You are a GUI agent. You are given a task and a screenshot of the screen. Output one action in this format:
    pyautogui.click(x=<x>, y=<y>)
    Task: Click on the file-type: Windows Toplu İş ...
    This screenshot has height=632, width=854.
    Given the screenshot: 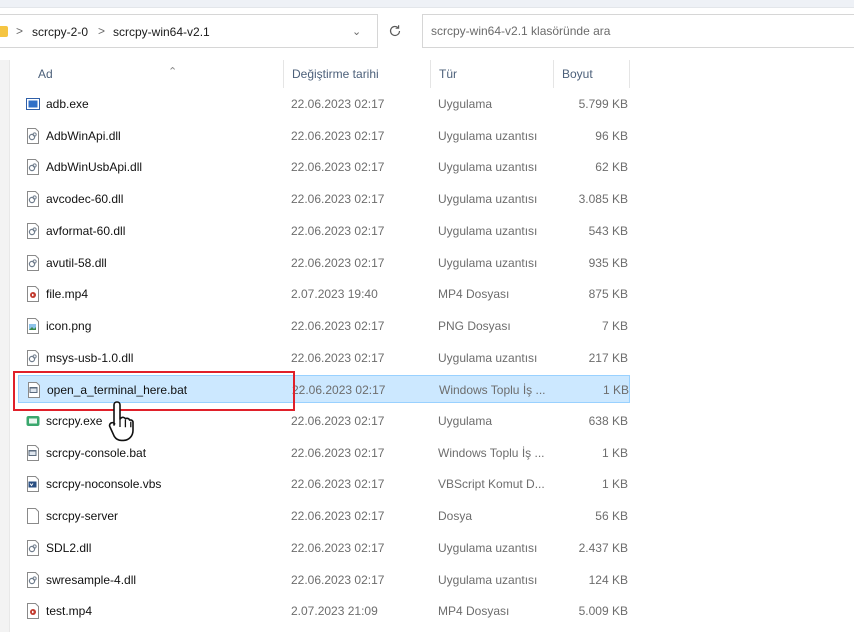 What is the action you would take?
    pyautogui.click(x=492, y=390)
    